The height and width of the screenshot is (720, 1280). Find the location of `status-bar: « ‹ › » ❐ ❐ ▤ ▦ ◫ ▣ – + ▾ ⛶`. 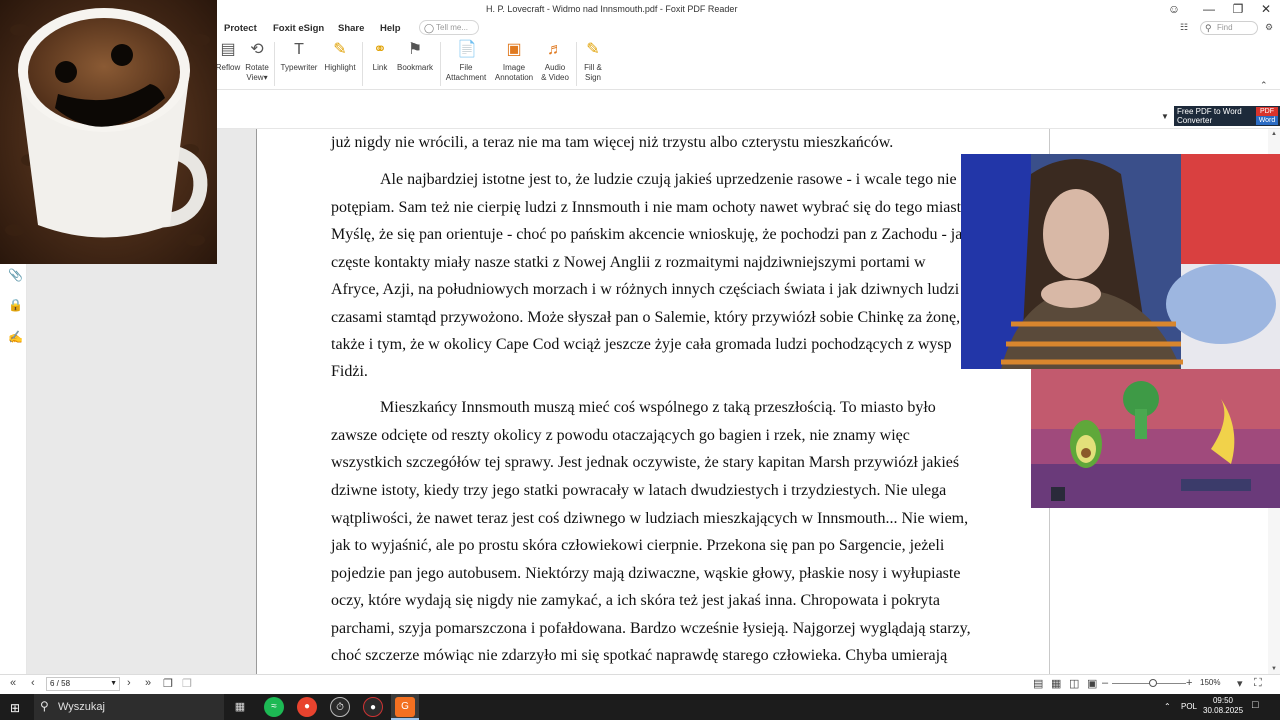

status-bar: « ‹ › » ❐ ❐ ▤ ▦ ◫ ▣ – + ▾ ⛶ is located at coordinates (640, 684).